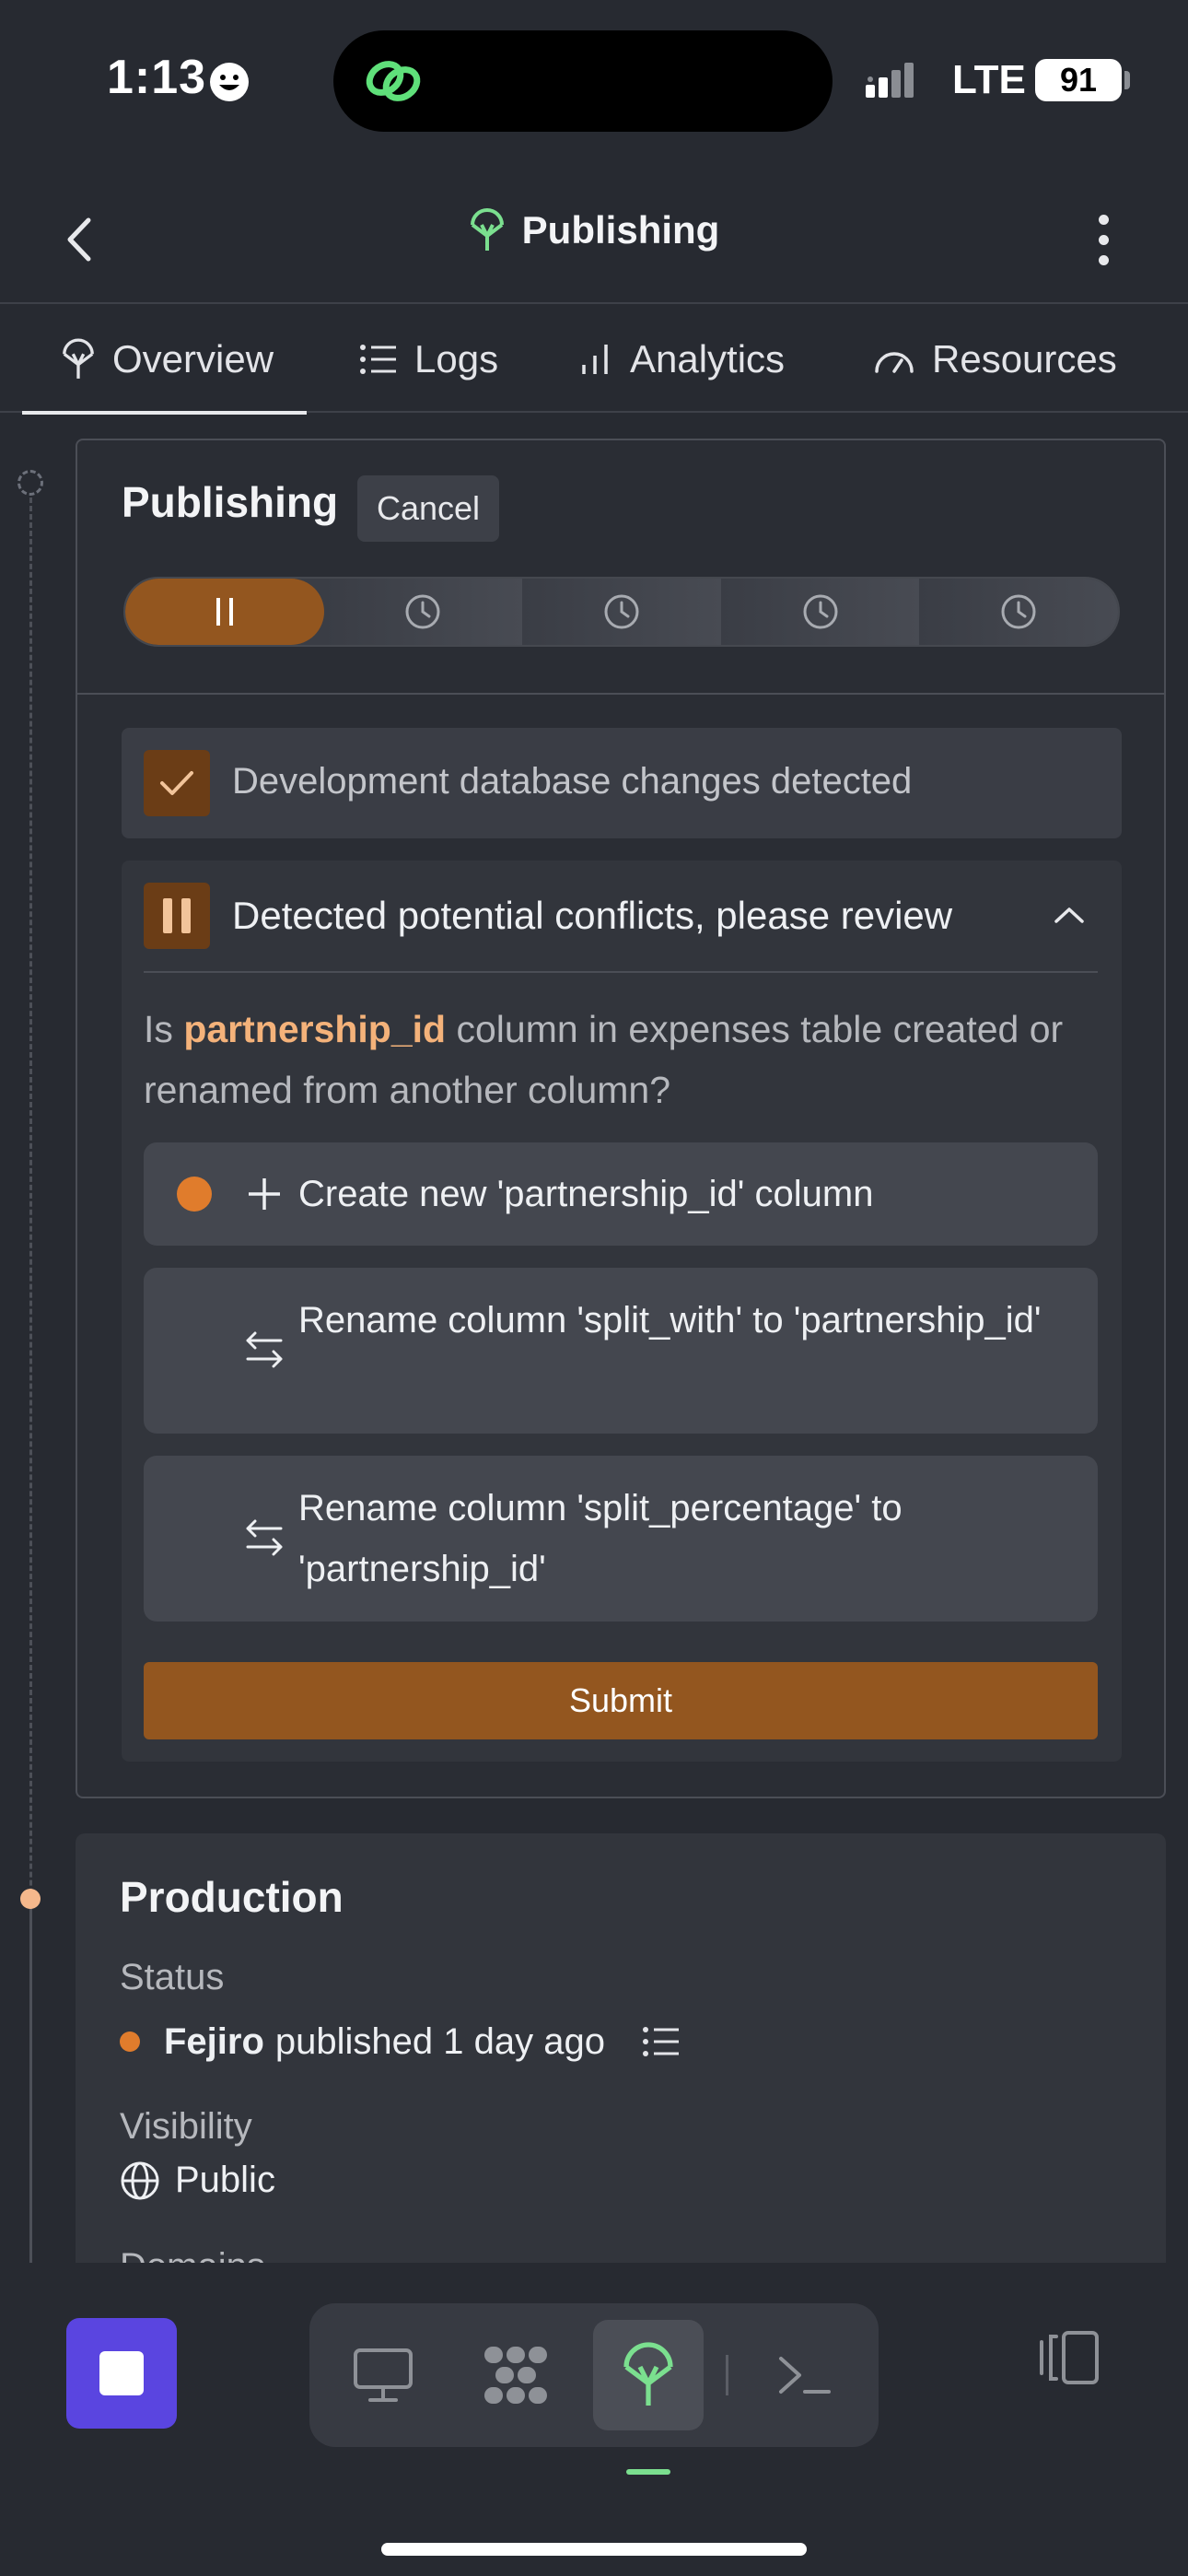 This screenshot has height=2576, width=1188. Describe the element at coordinates (393, 81) in the screenshot. I see `link-app-icon` at that location.